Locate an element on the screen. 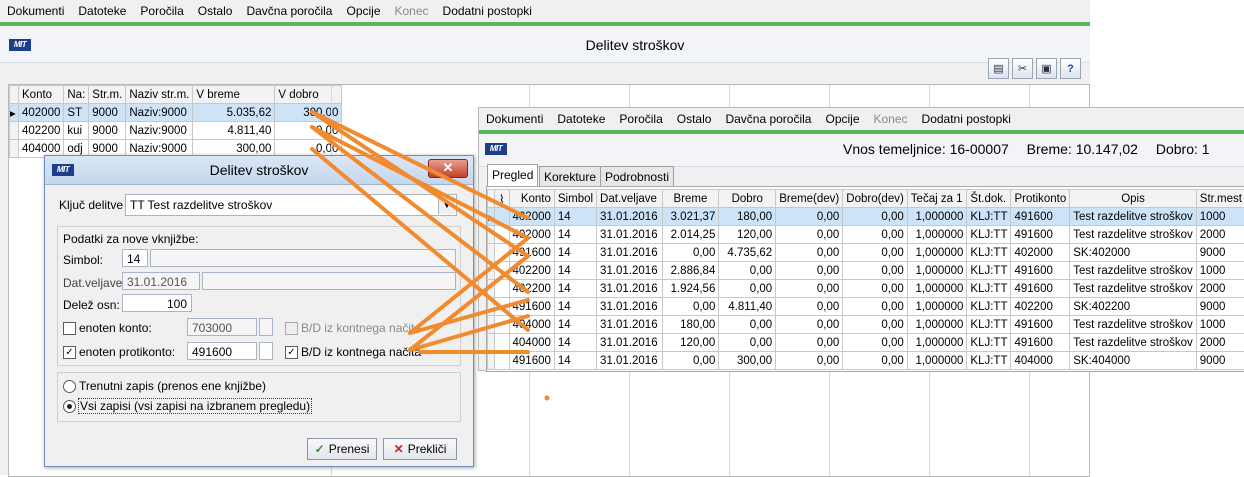 This screenshot has height=477, width=1244. annotation-dot is located at coordinates (547, 398).